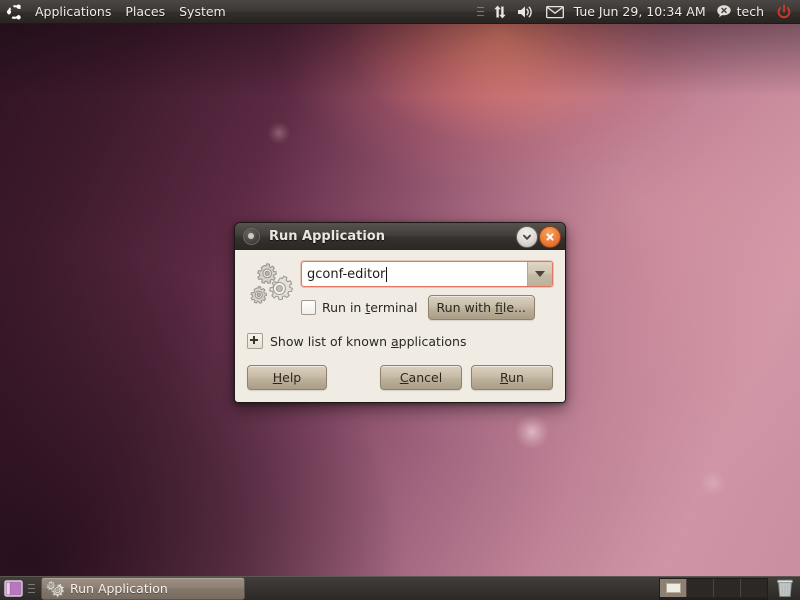 The image size is (800, 601). What do you see at coordinates (555, 12) in the screenshot?
I see `mail-envelope-icon` at bounding box center [555, 12].